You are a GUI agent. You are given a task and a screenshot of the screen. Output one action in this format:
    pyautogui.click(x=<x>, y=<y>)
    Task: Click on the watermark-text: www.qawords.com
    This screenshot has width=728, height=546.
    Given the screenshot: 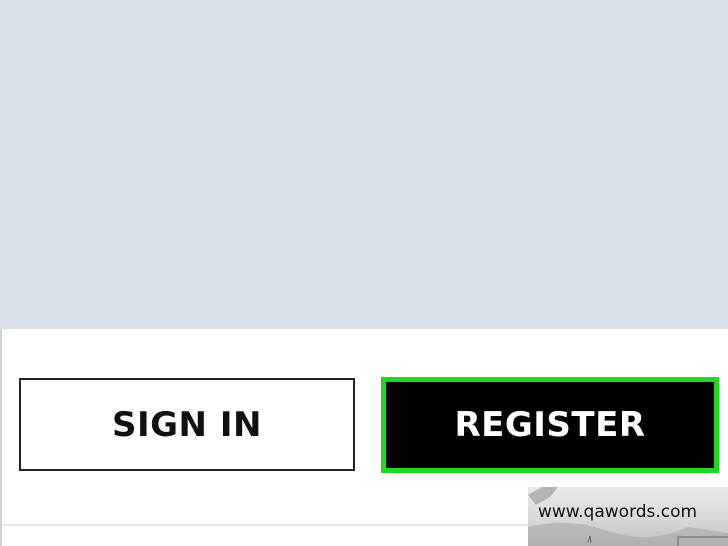 What is the action you would take?
    pyautogui.click(x=618, y=512)
    